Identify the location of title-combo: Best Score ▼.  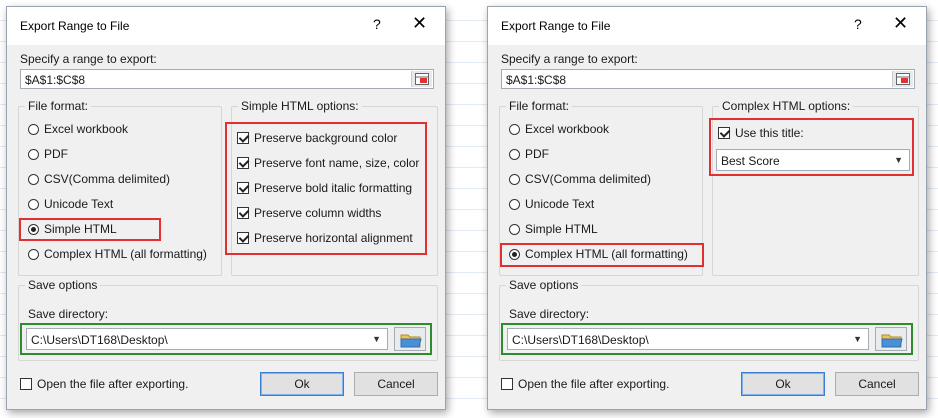
(813, 160).